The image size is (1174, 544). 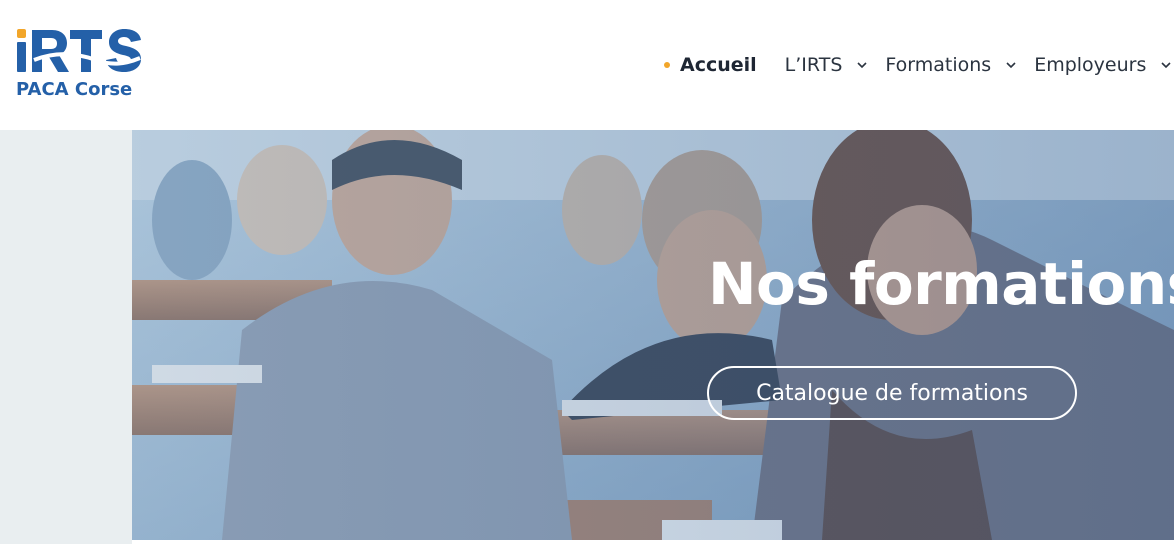 I want to click on nav-item-irts: L’IRTS, so click(x=827, y=65).